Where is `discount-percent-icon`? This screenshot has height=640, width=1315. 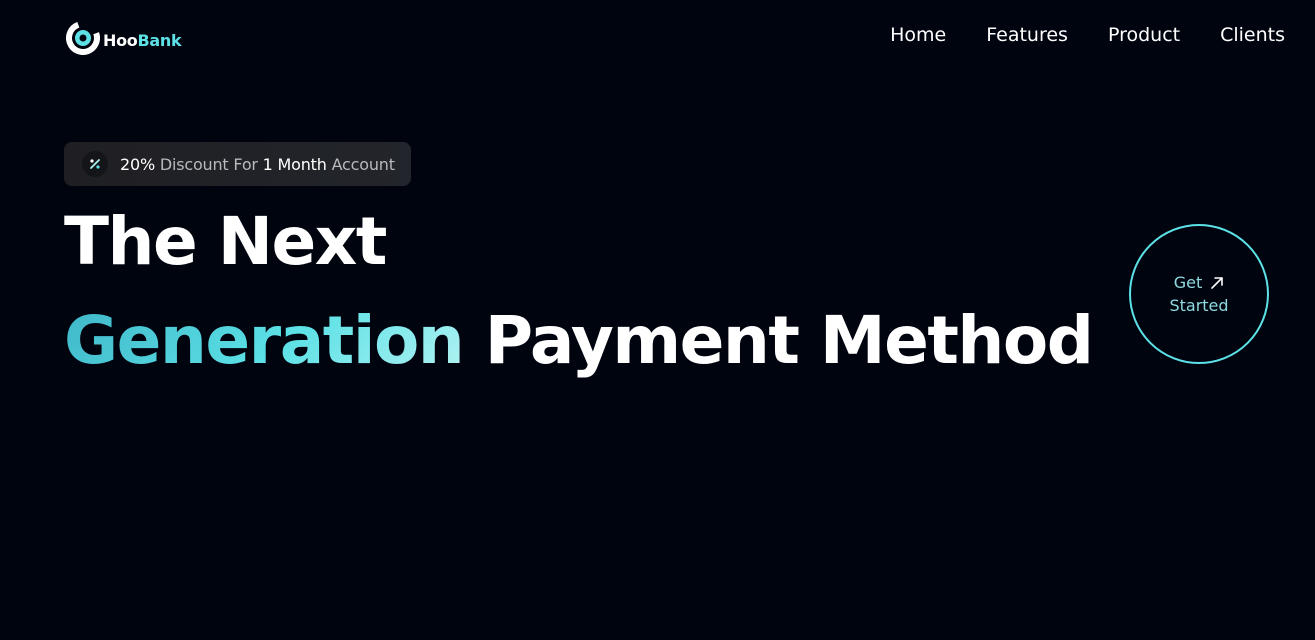
discount-percent-icon is located at coordinates (95, 164).